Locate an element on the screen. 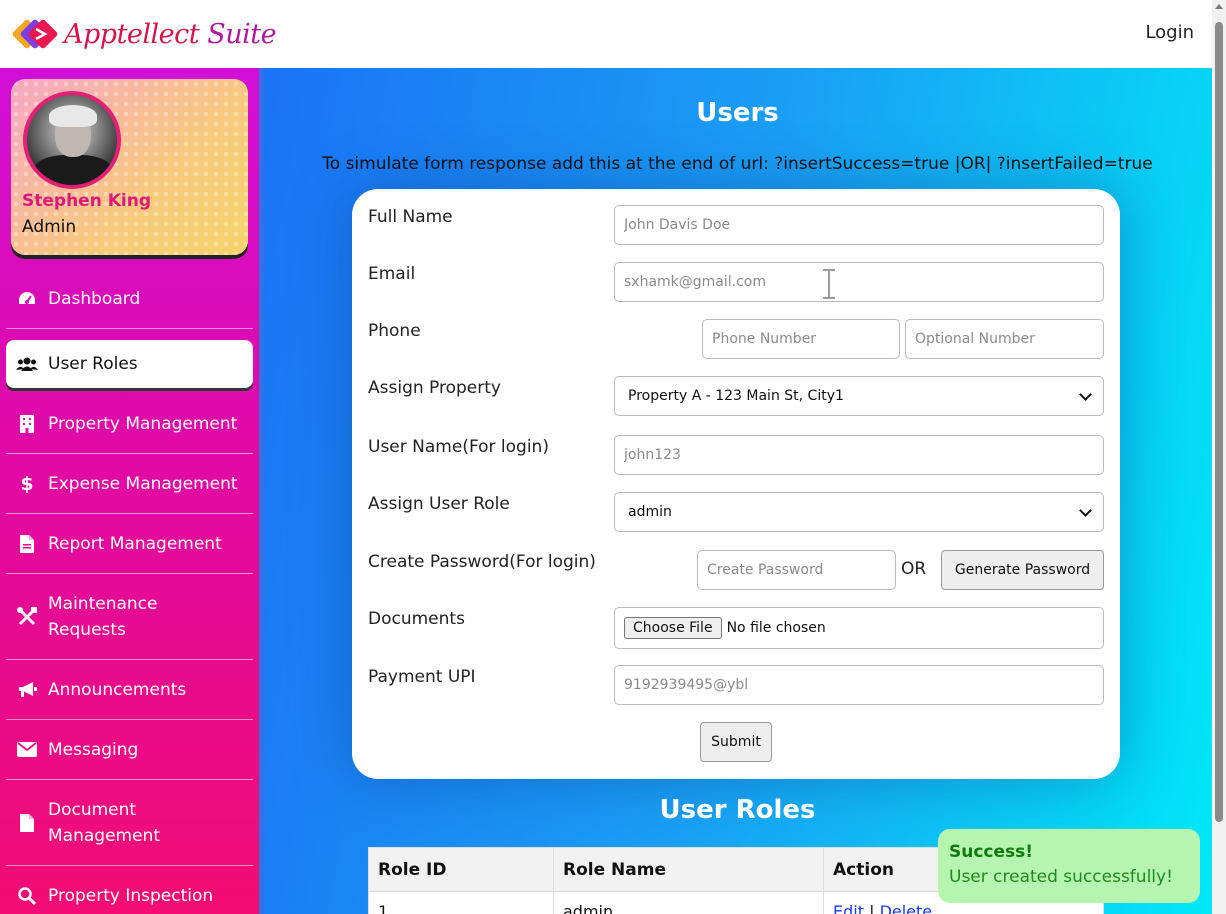 Image resolution: width=1226 pixels, height=914 pixels. sidebar-item-maintenance-requests: Maintenance Requests is located at coordinates (129, 617).